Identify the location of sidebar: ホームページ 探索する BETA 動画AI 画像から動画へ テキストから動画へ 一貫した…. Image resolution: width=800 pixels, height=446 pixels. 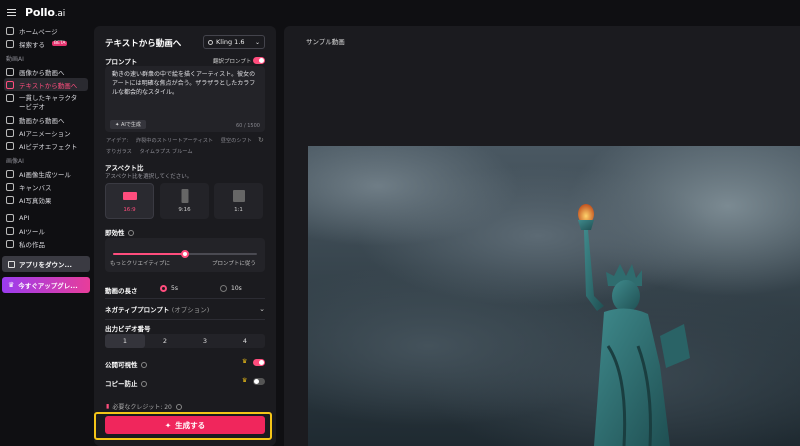
(46, 235).